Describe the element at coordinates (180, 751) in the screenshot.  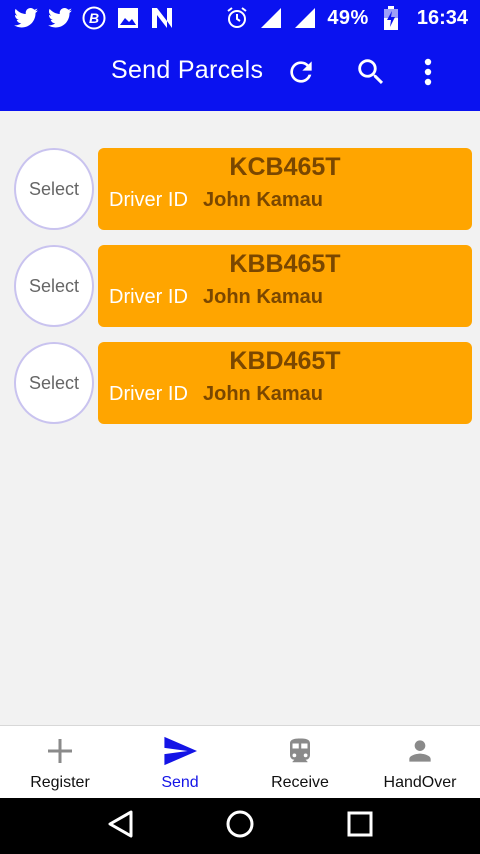
I see `send-icon` at that location.